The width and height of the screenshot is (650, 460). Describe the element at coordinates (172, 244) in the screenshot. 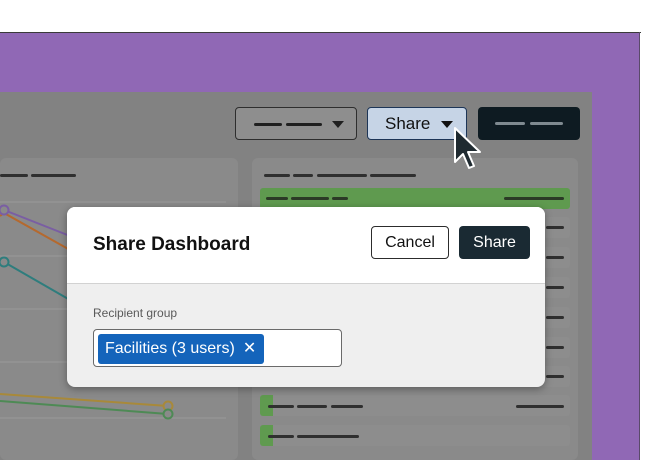

I see `dialog-title: Share Dashboard` at that location.